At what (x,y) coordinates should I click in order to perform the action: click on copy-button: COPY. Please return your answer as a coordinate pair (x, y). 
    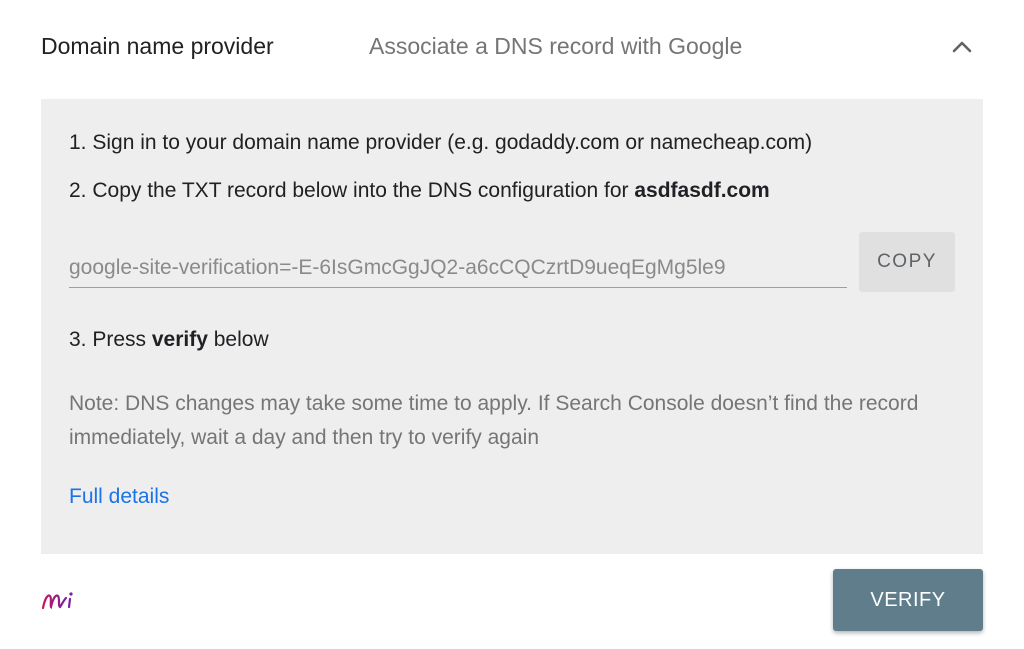
    Looking at the image, I should click on (907, 262).